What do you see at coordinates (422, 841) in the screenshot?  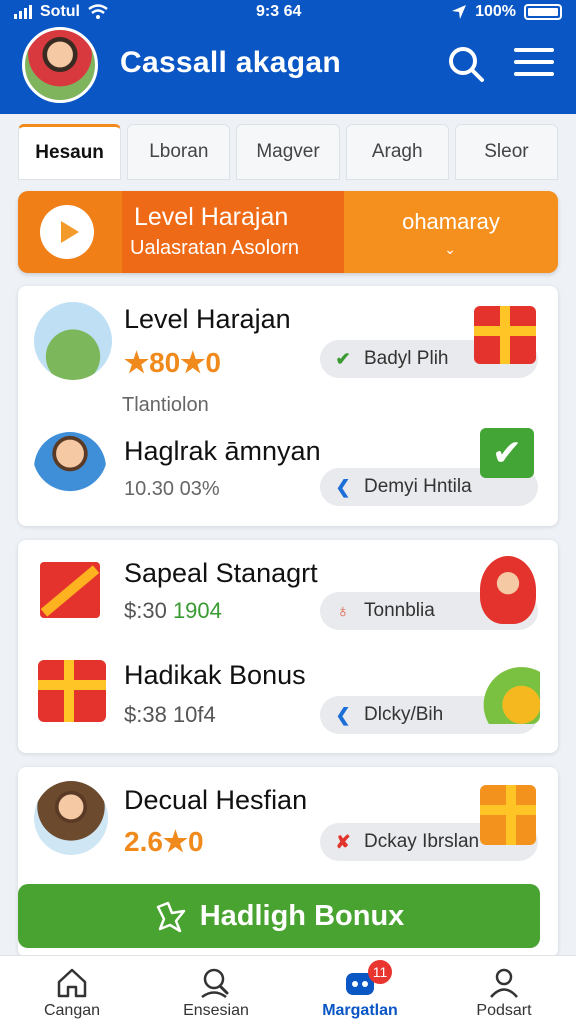 I see `pill-label: Dckay Ibrslan` at bounding box center [422, 841].